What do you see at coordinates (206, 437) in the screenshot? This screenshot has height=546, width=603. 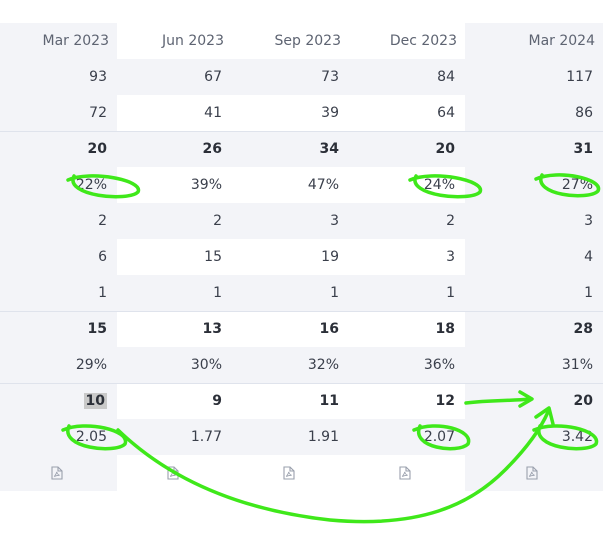 I see `cell-value: 1.77` at bounding box center [206, 437].